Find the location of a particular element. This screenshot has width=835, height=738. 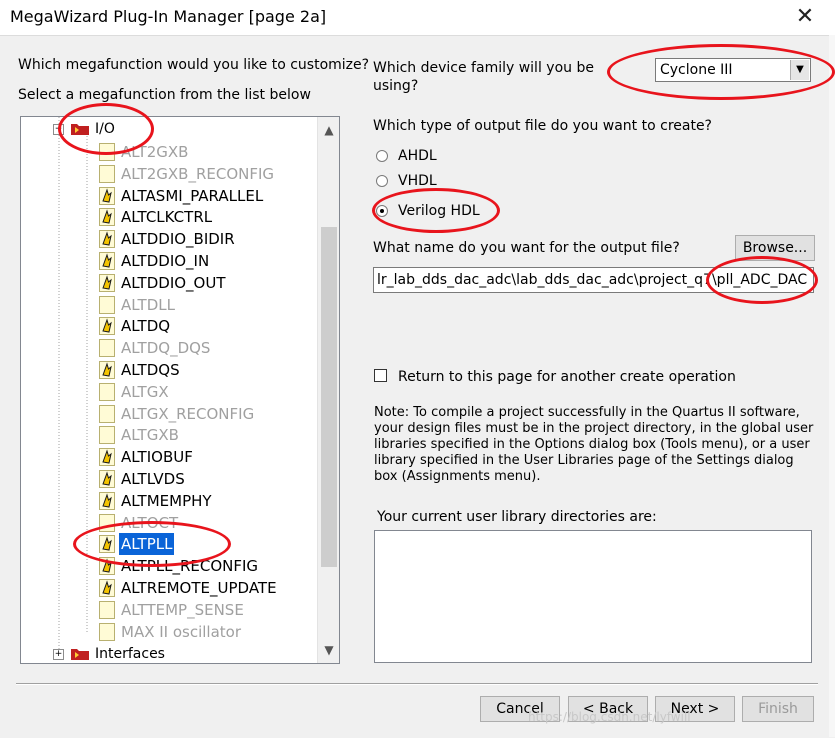

tree-item-label: ALTMEMPHY is located at coordinates (166, 500).